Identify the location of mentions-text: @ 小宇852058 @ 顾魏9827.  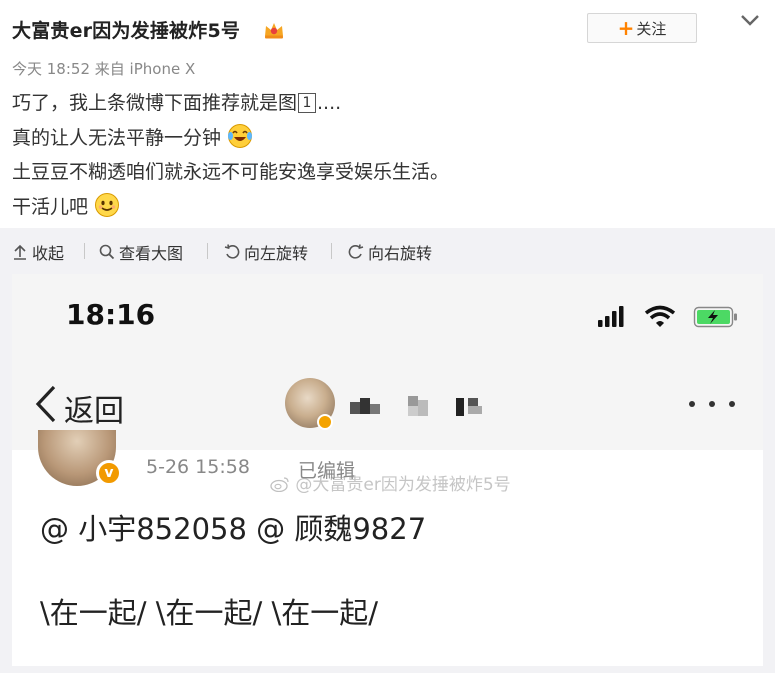
(233, 529).